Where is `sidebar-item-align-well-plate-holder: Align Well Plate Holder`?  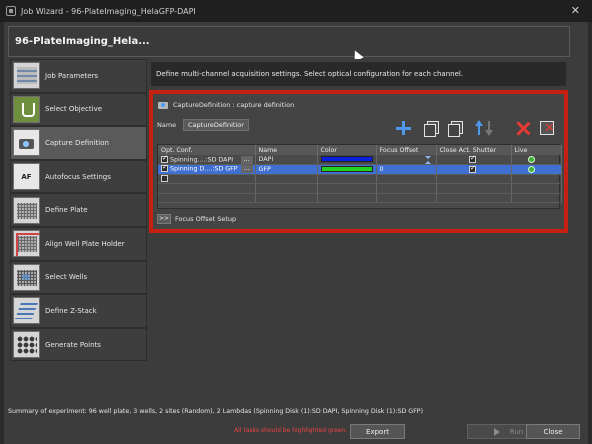
sidebar-item-align-well-plate-holder: Align Well Plate Holder is located at coordinates (78, 243).